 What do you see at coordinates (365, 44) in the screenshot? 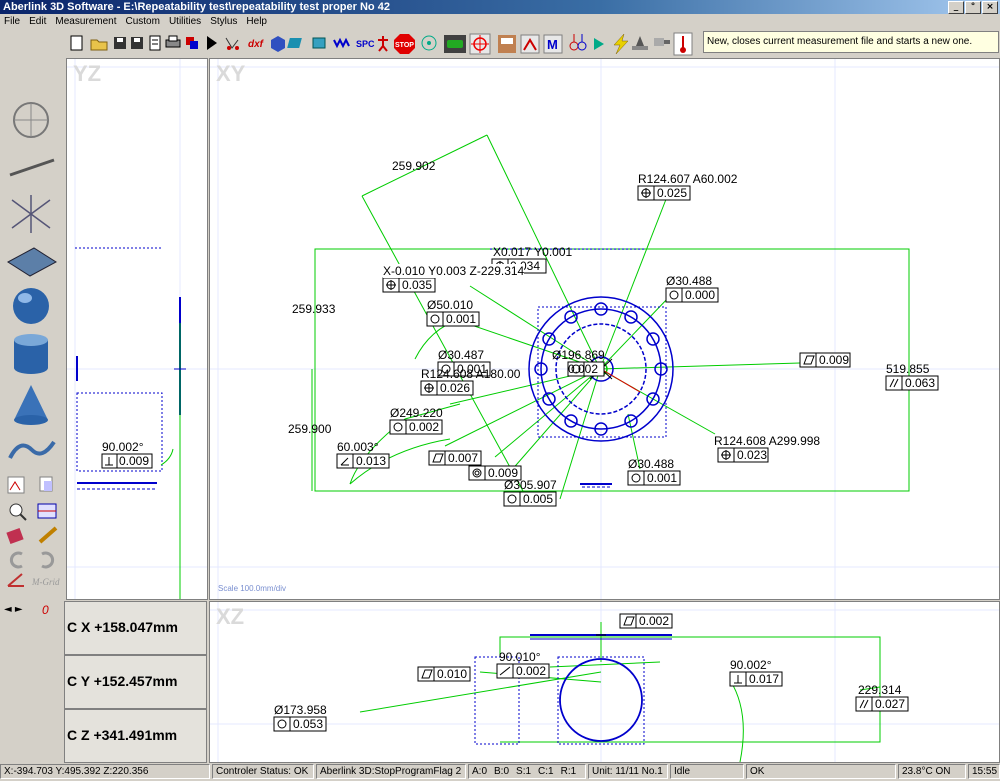
I see `spc-icon: SPC` at bounding box center [365, 44].